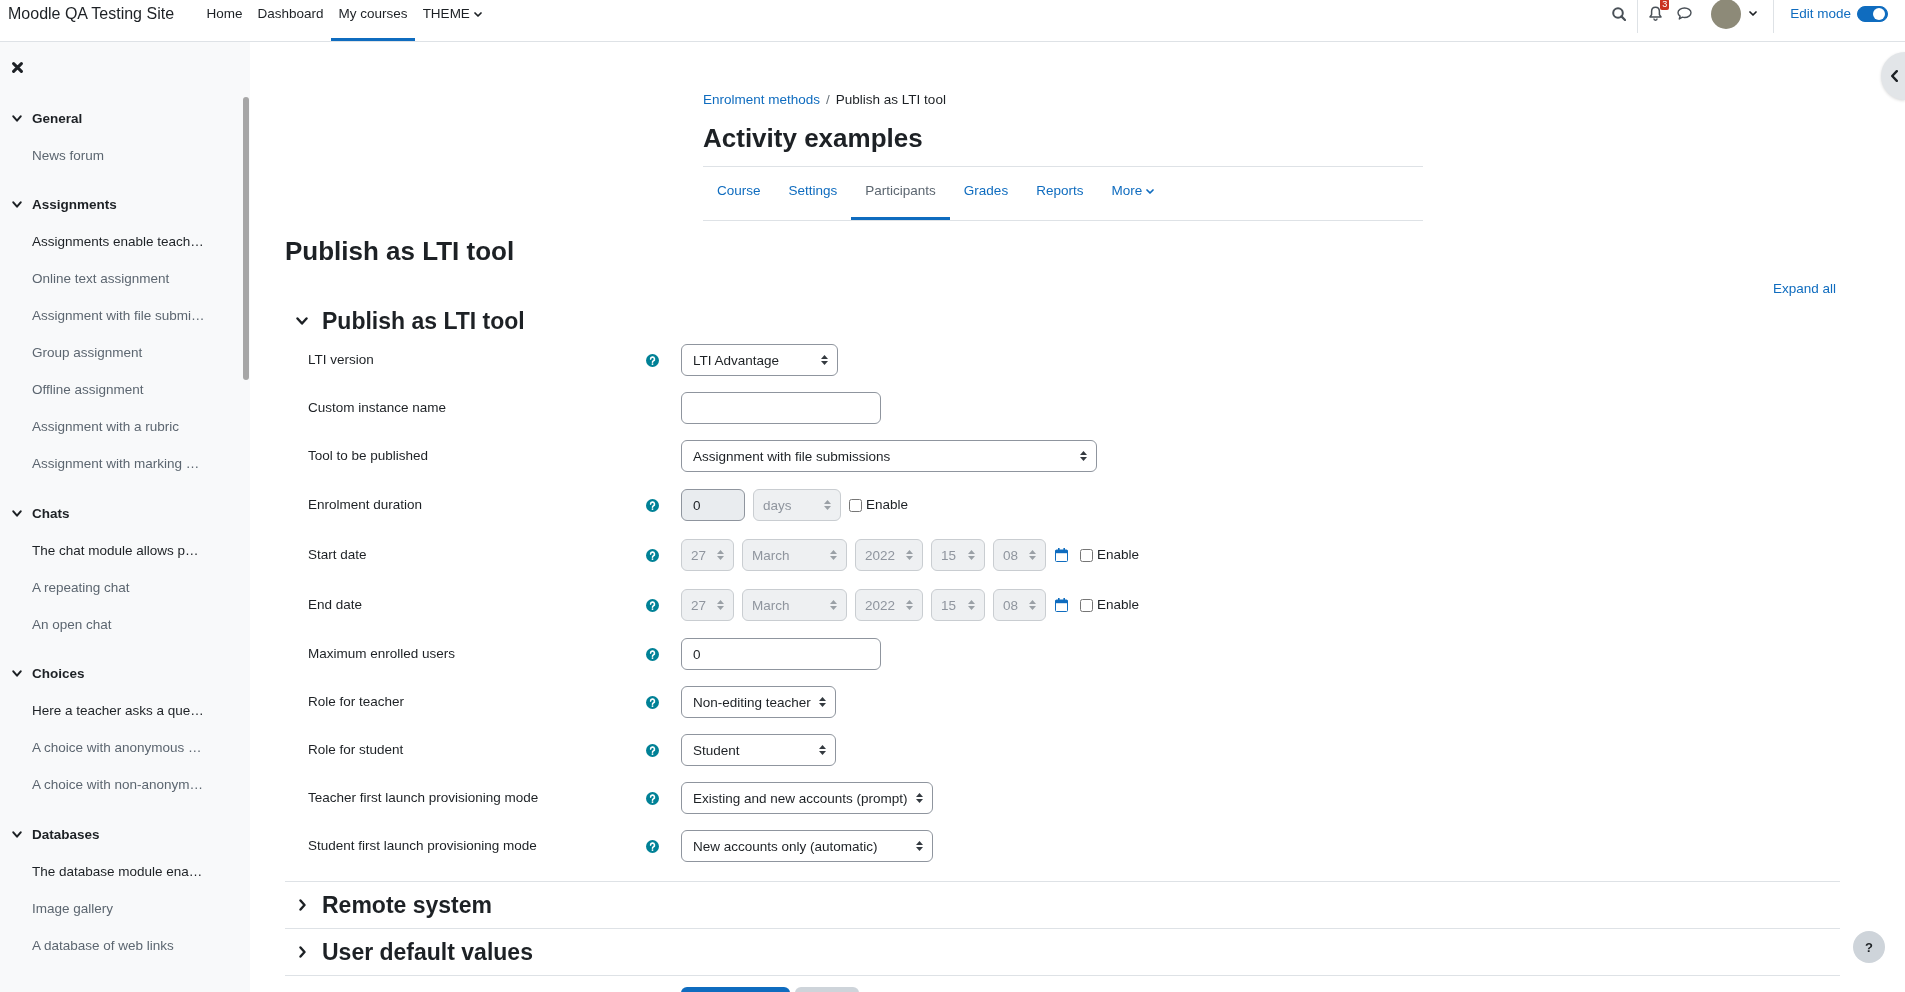 The height and width of the screenshot is (992, 1905). I want to click on scrollbar-thumb, so click(246, 238).